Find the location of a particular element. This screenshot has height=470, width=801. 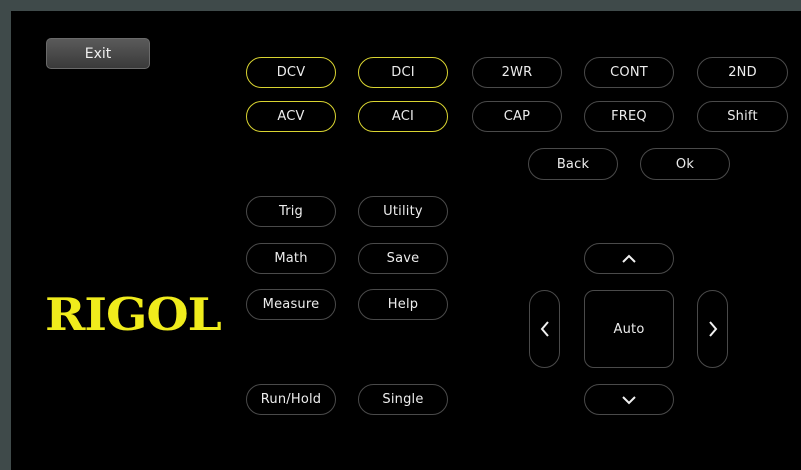

down-button is located at coordinates (629, 399).